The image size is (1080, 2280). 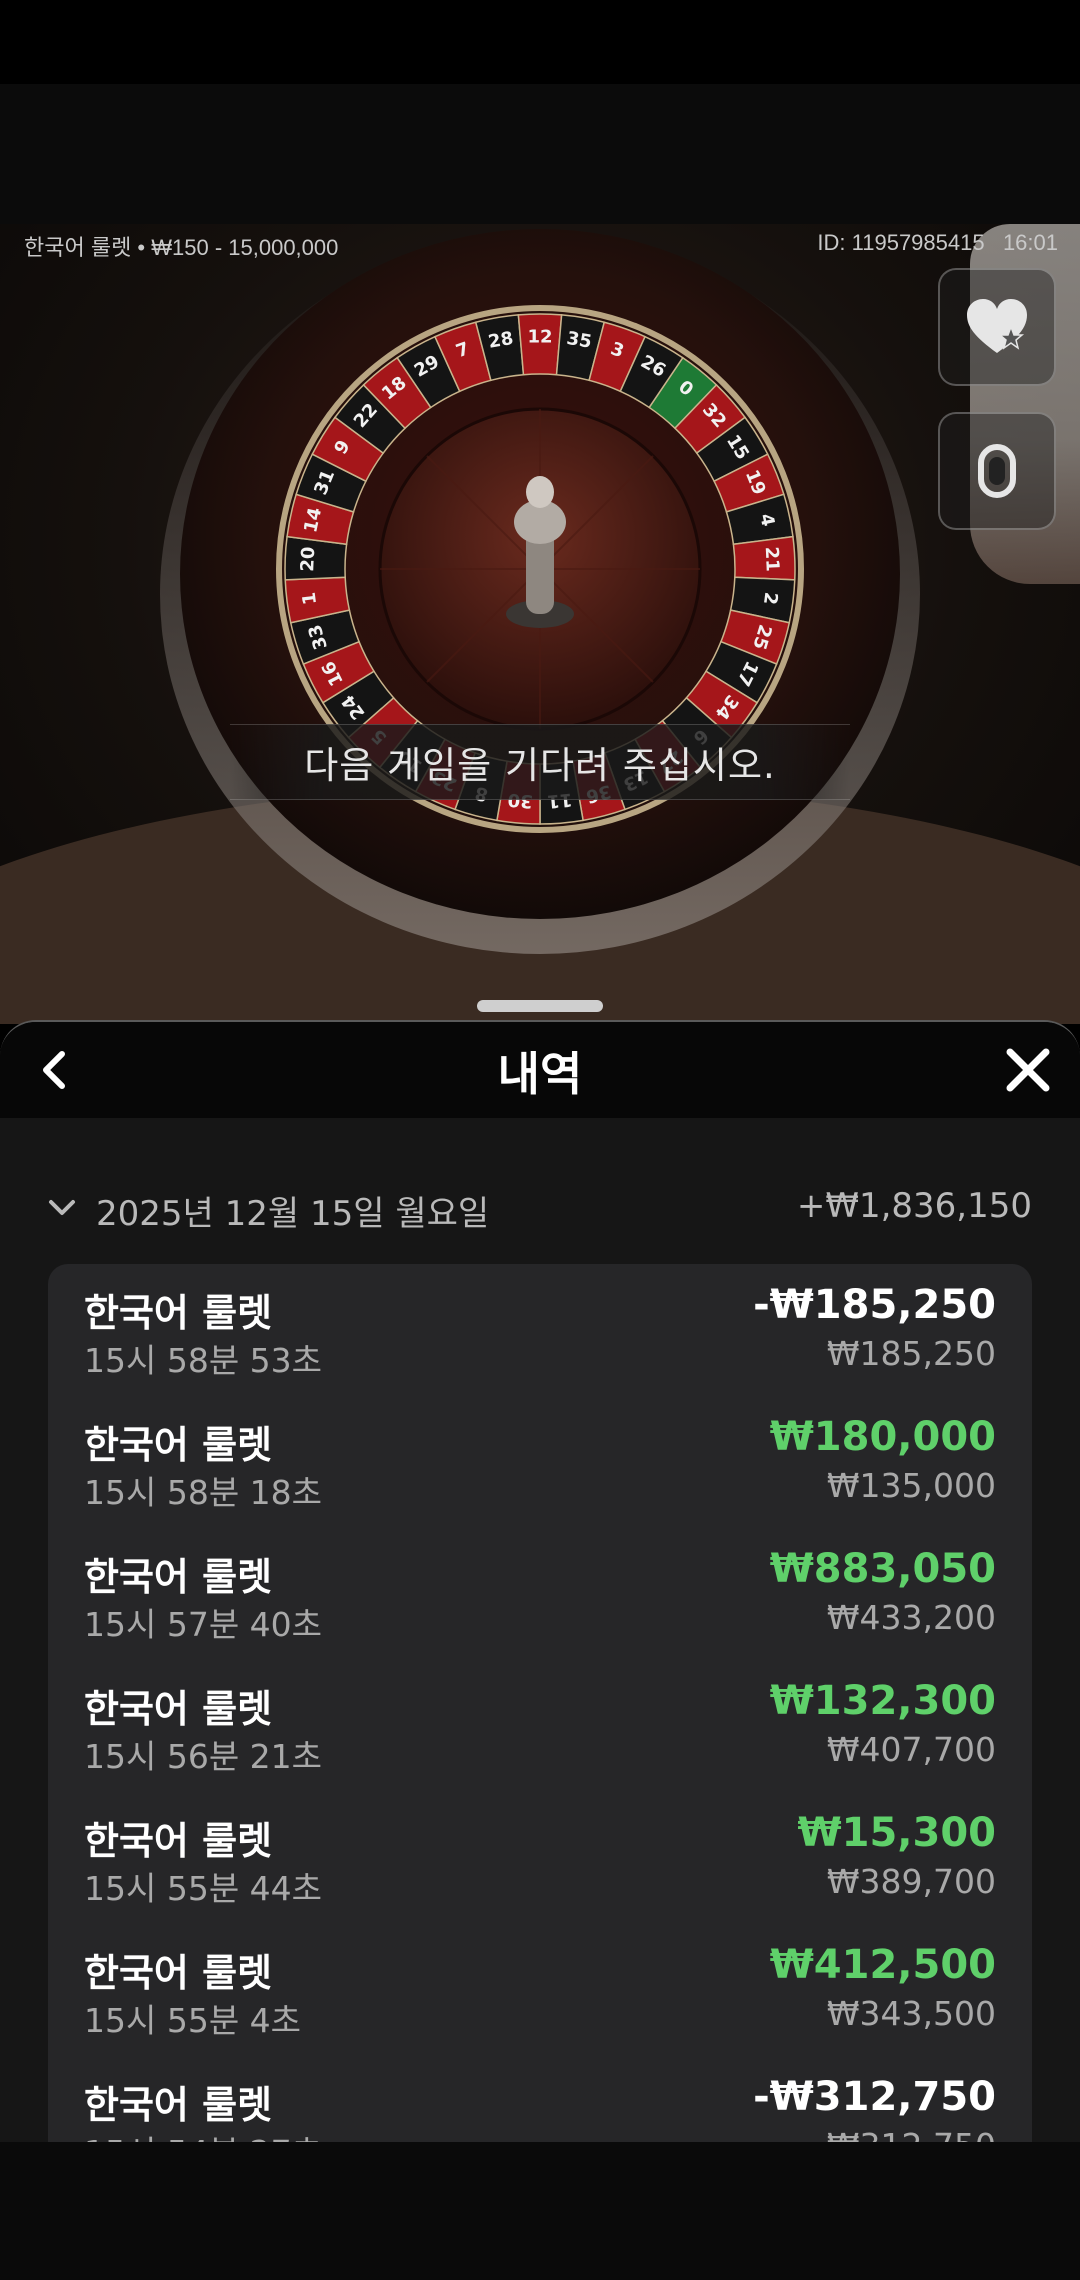 What do you see at coordinates (540, 1006) in the screenshot?
I see `sheet-drag-handle` at bounding box center [540, 1006].